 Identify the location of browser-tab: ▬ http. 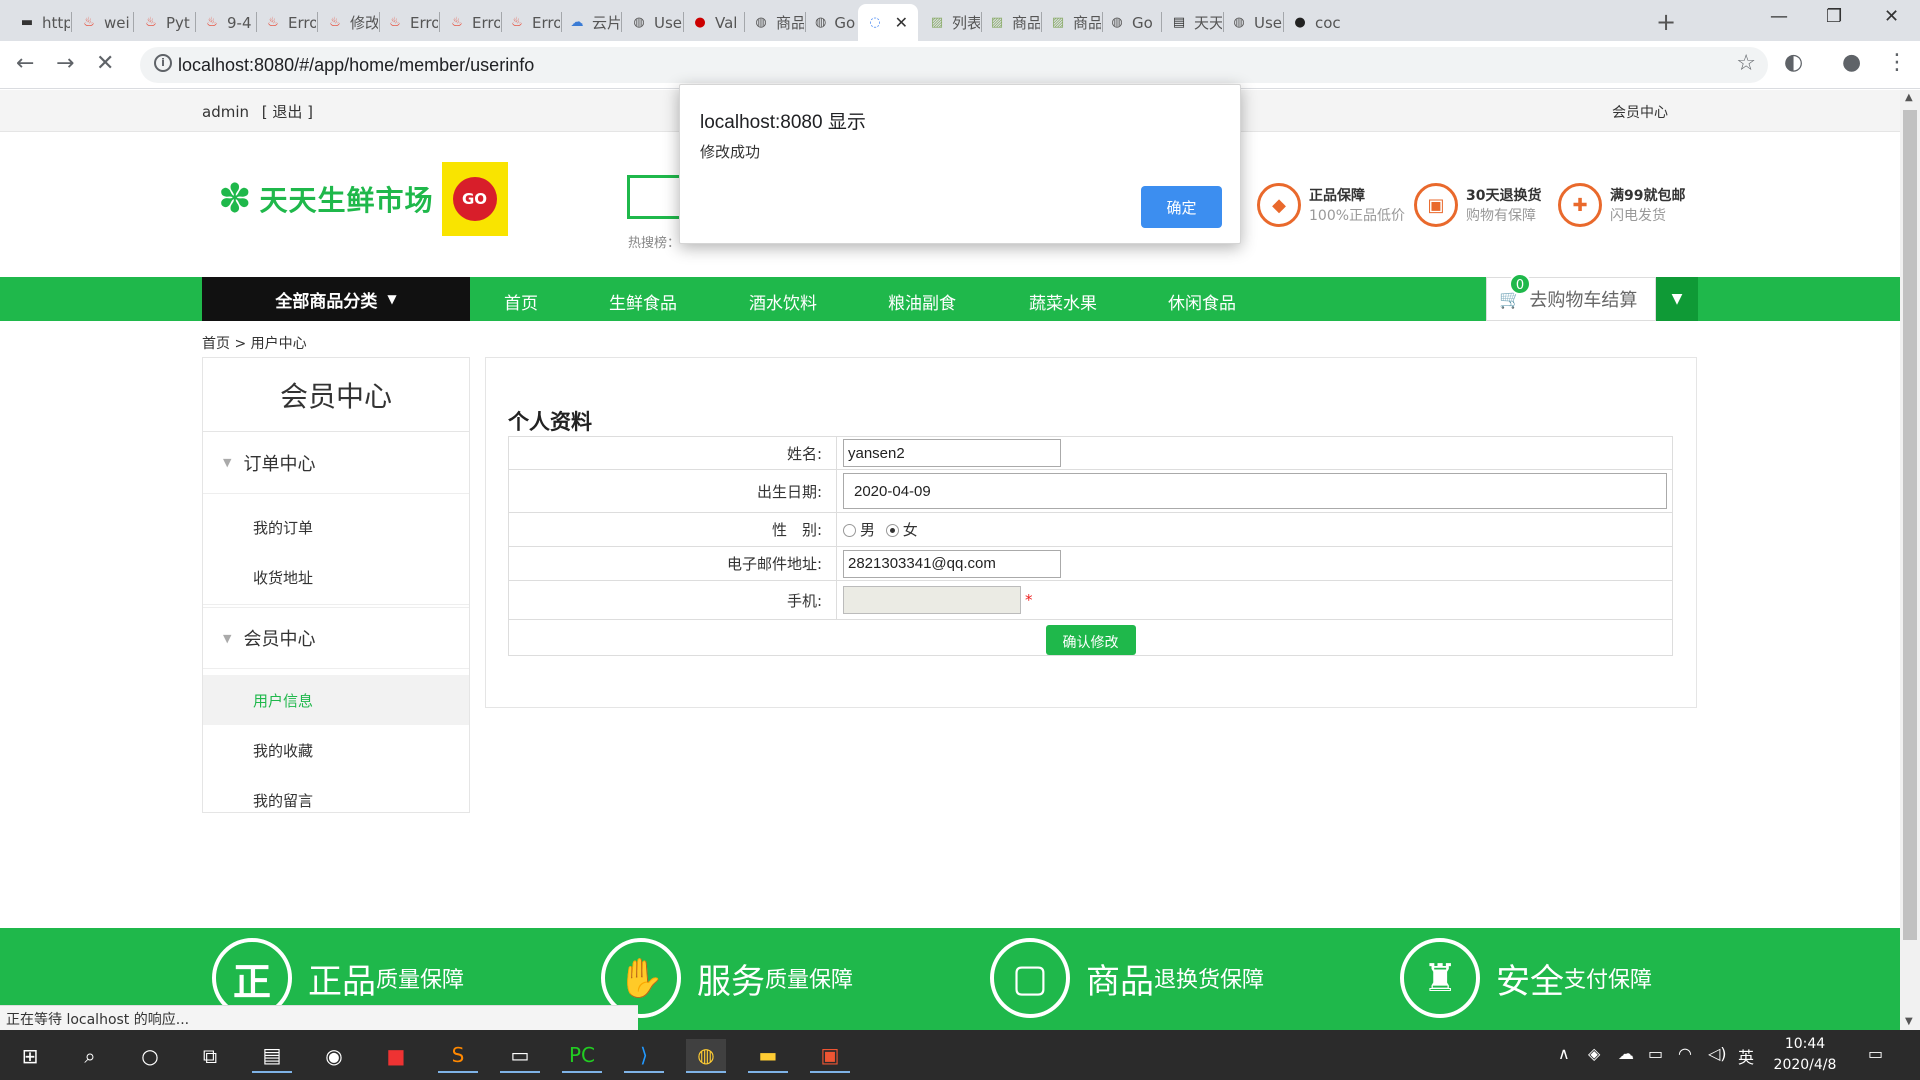
(40, 22).